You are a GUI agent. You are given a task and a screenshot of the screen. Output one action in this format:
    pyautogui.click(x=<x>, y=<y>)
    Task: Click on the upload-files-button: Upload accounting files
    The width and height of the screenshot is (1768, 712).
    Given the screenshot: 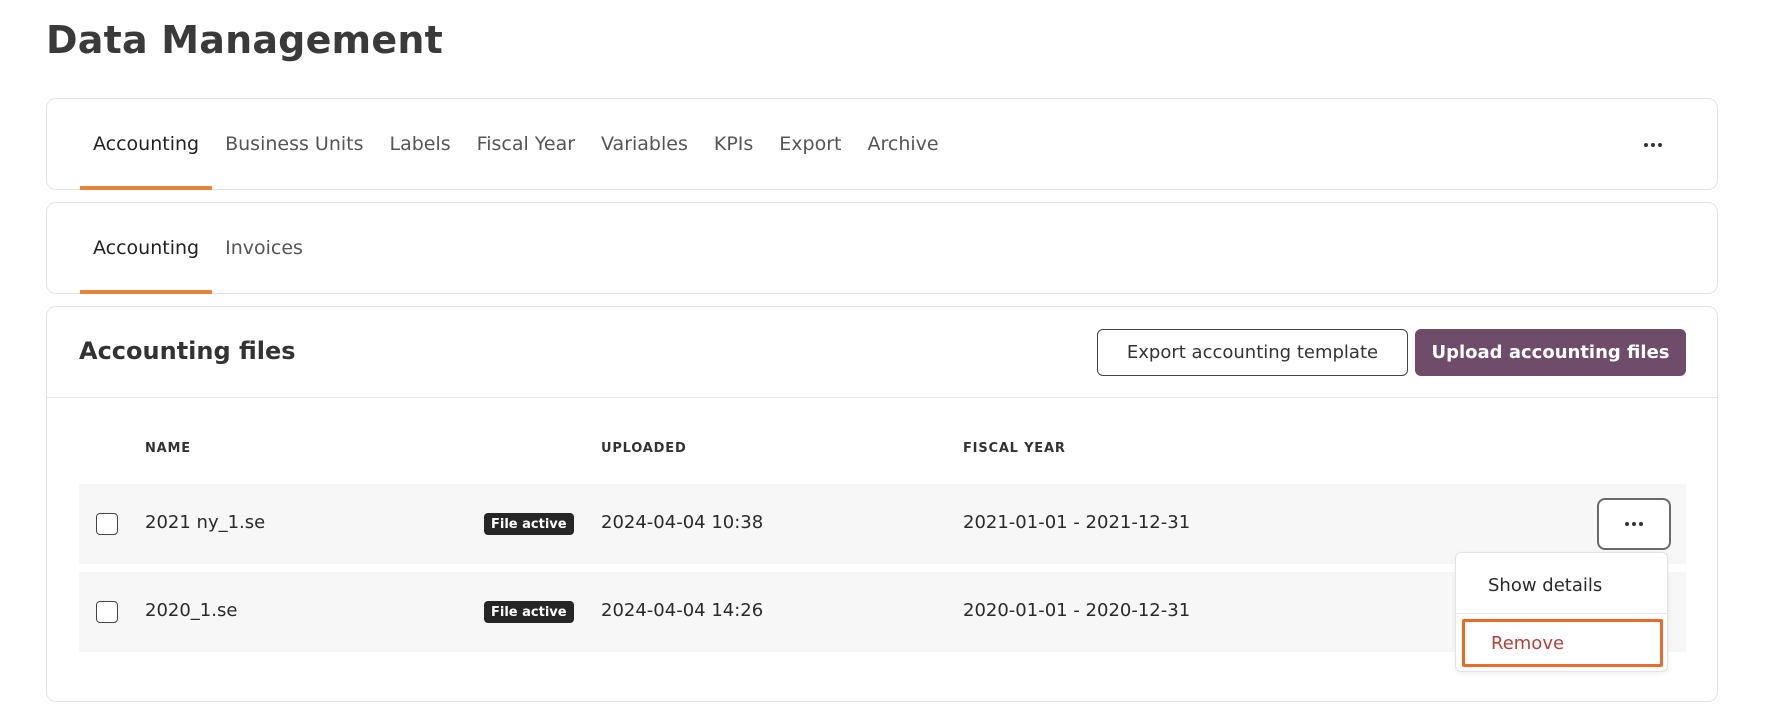 What is the action you would take?
    pyautogui.click(x=1550, y=352)
    